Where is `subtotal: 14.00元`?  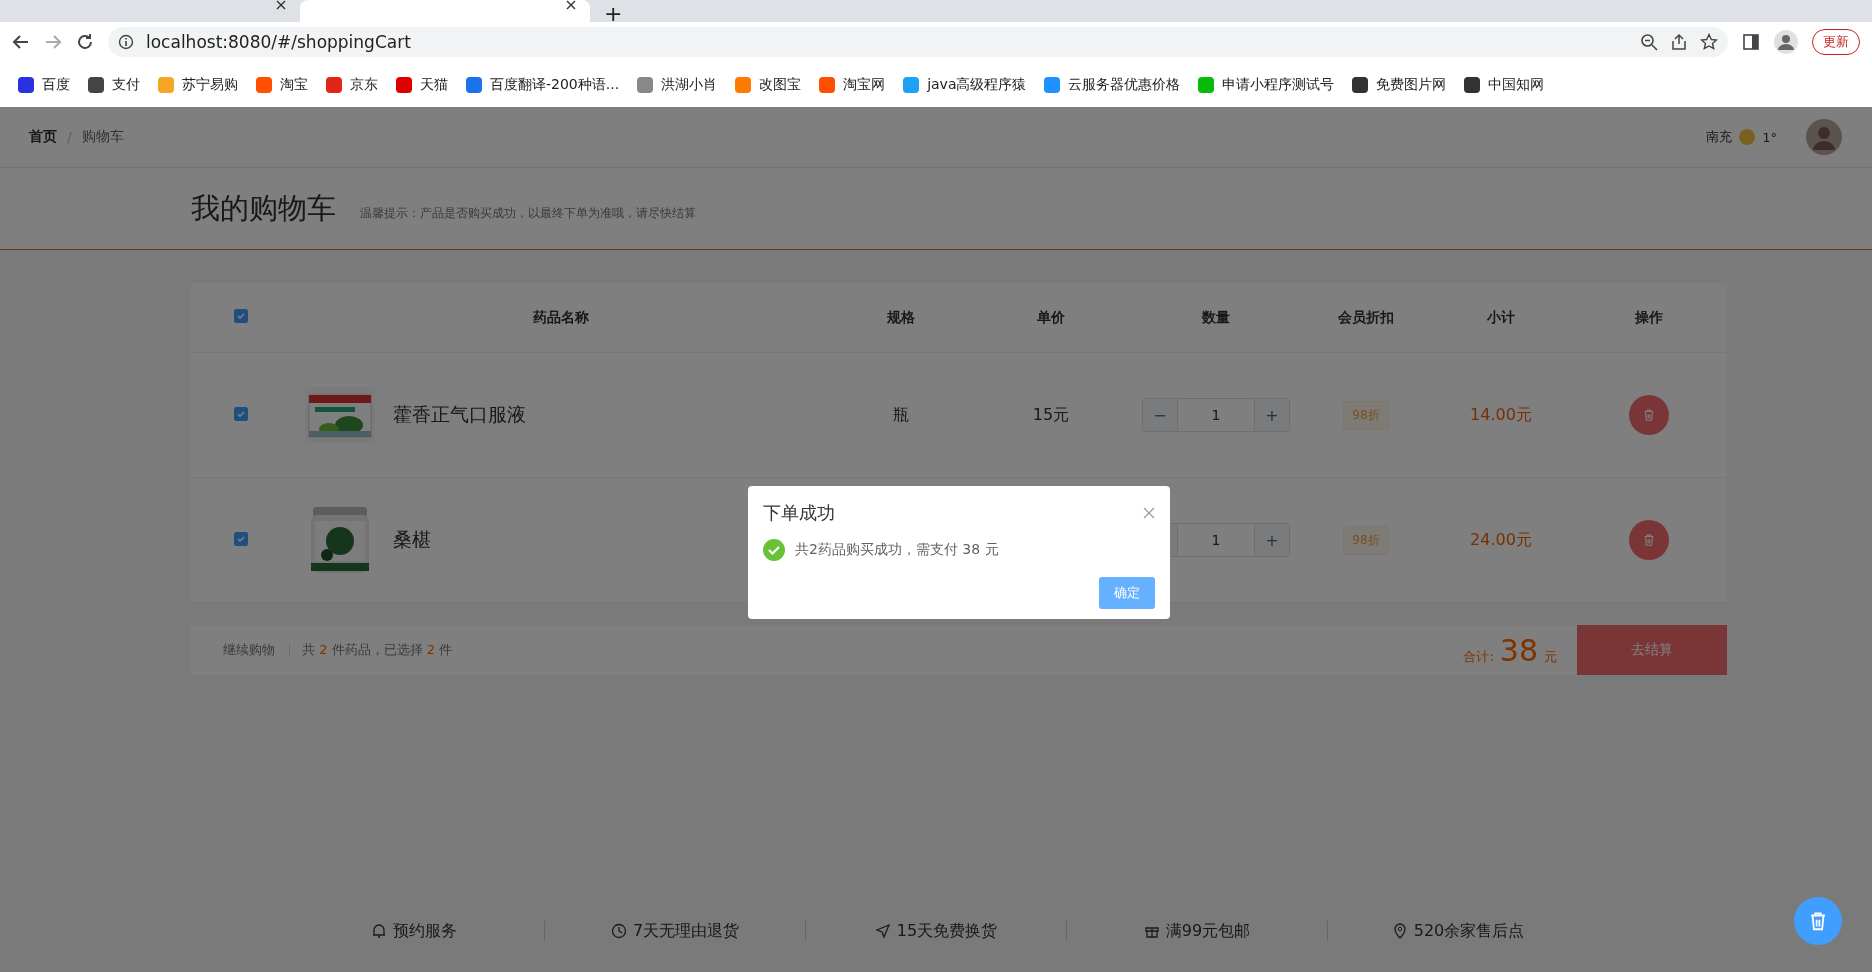 subtotal: 14.00元 is located at coordinates (1501, 415).